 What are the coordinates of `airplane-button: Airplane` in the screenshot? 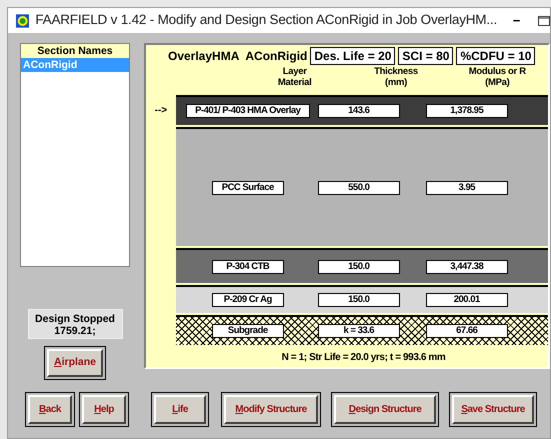 It's located at (75, 363).